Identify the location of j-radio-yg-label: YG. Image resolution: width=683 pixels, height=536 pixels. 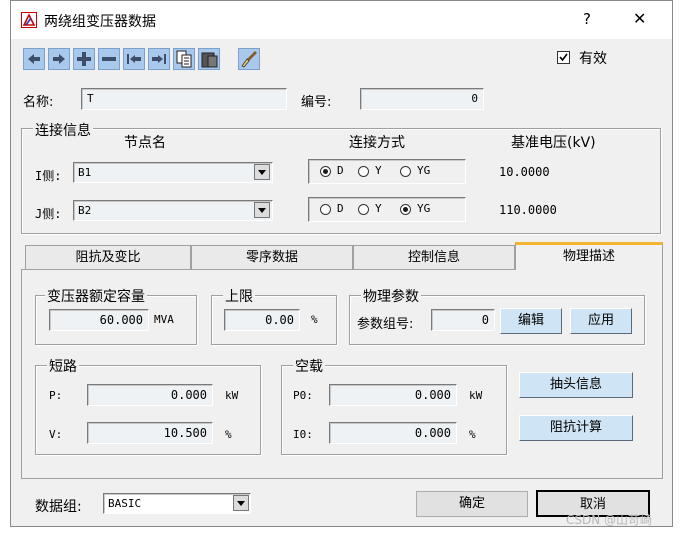
(424, 208).